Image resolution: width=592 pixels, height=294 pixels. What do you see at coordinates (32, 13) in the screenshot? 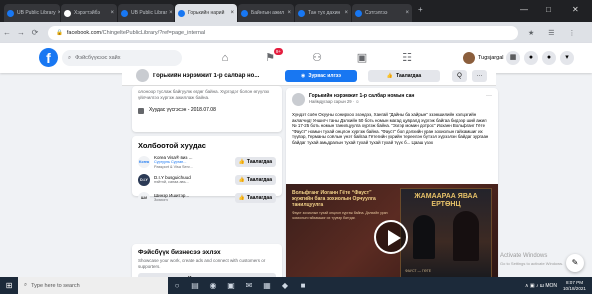
I see `browser-tab: UB Public Library ×` at bounding box center [32, 13].